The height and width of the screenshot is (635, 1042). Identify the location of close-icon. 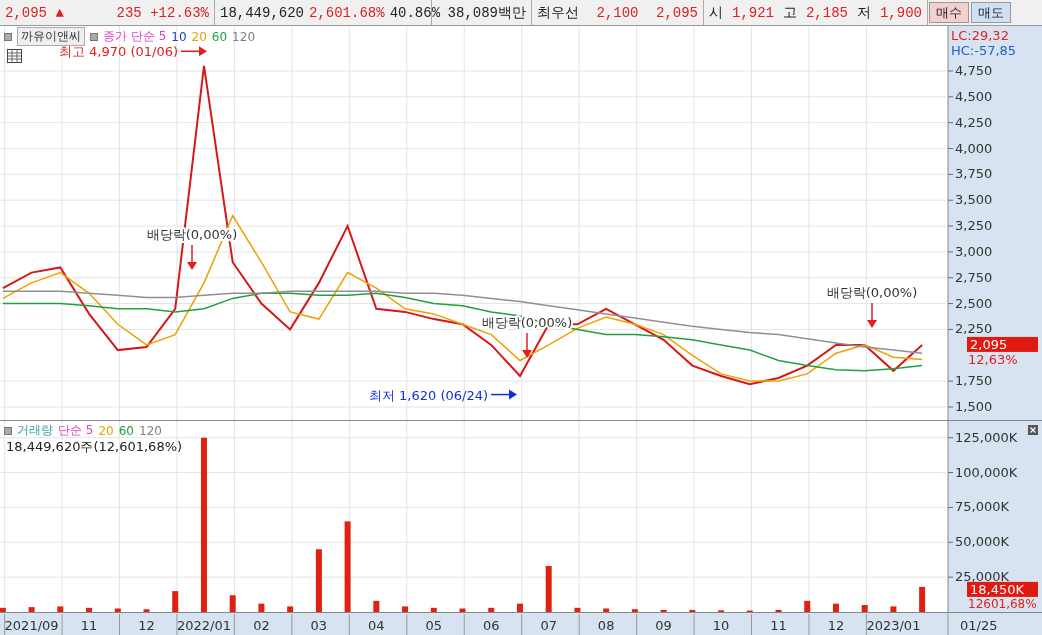
(1033, 430).